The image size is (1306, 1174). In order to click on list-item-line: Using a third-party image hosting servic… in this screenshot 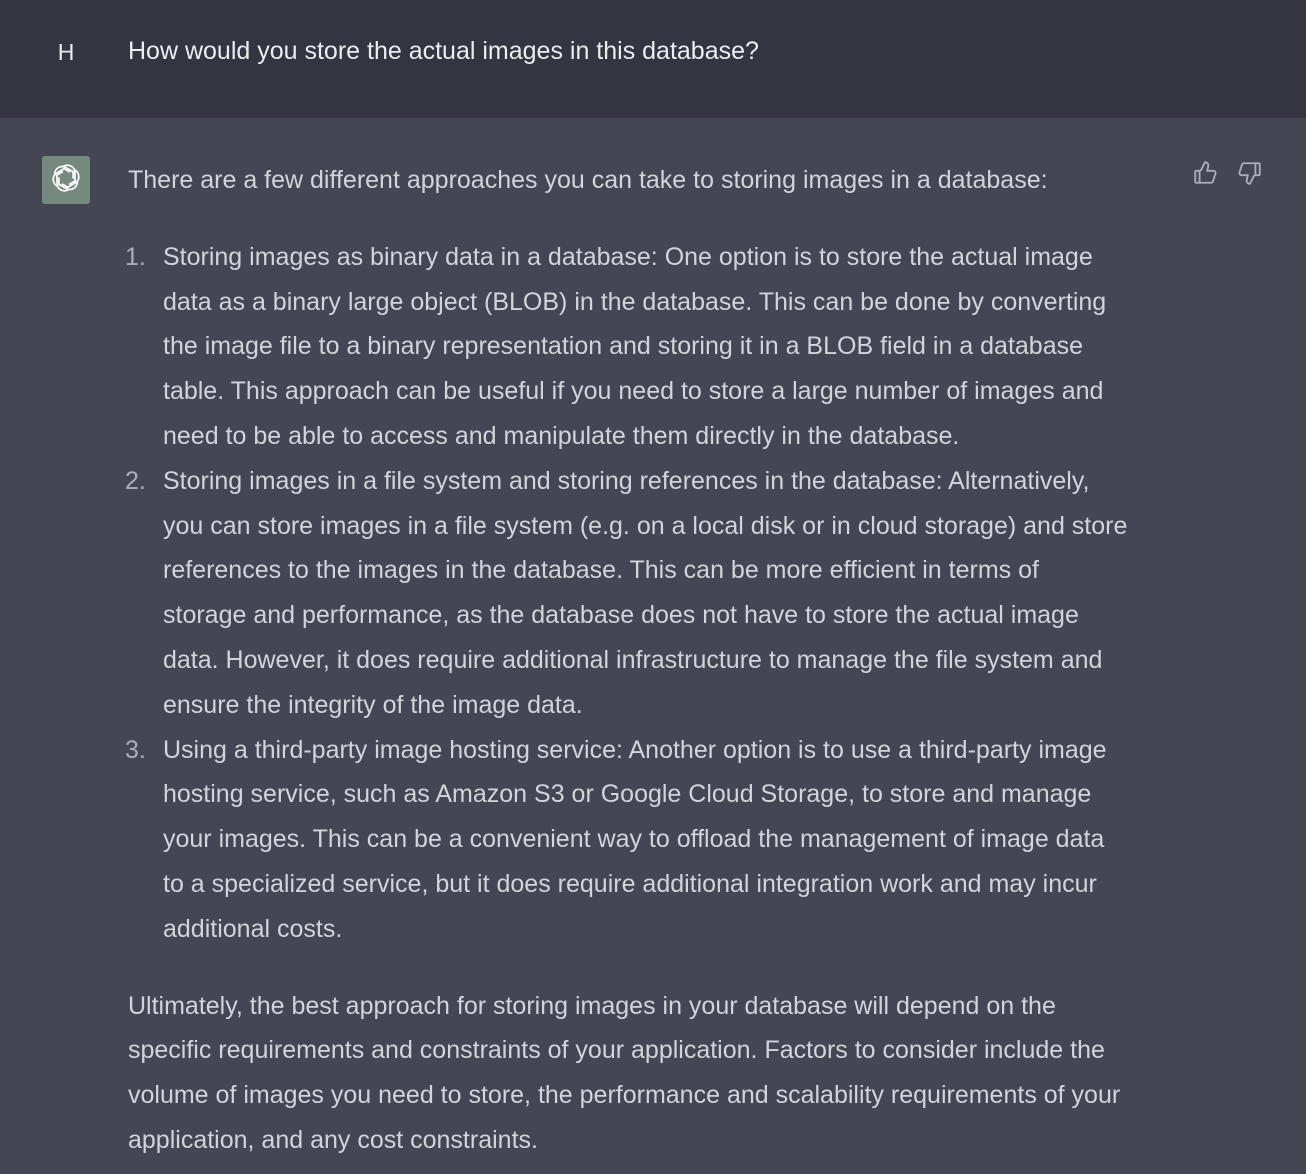, I will do `click(635, 749)`.